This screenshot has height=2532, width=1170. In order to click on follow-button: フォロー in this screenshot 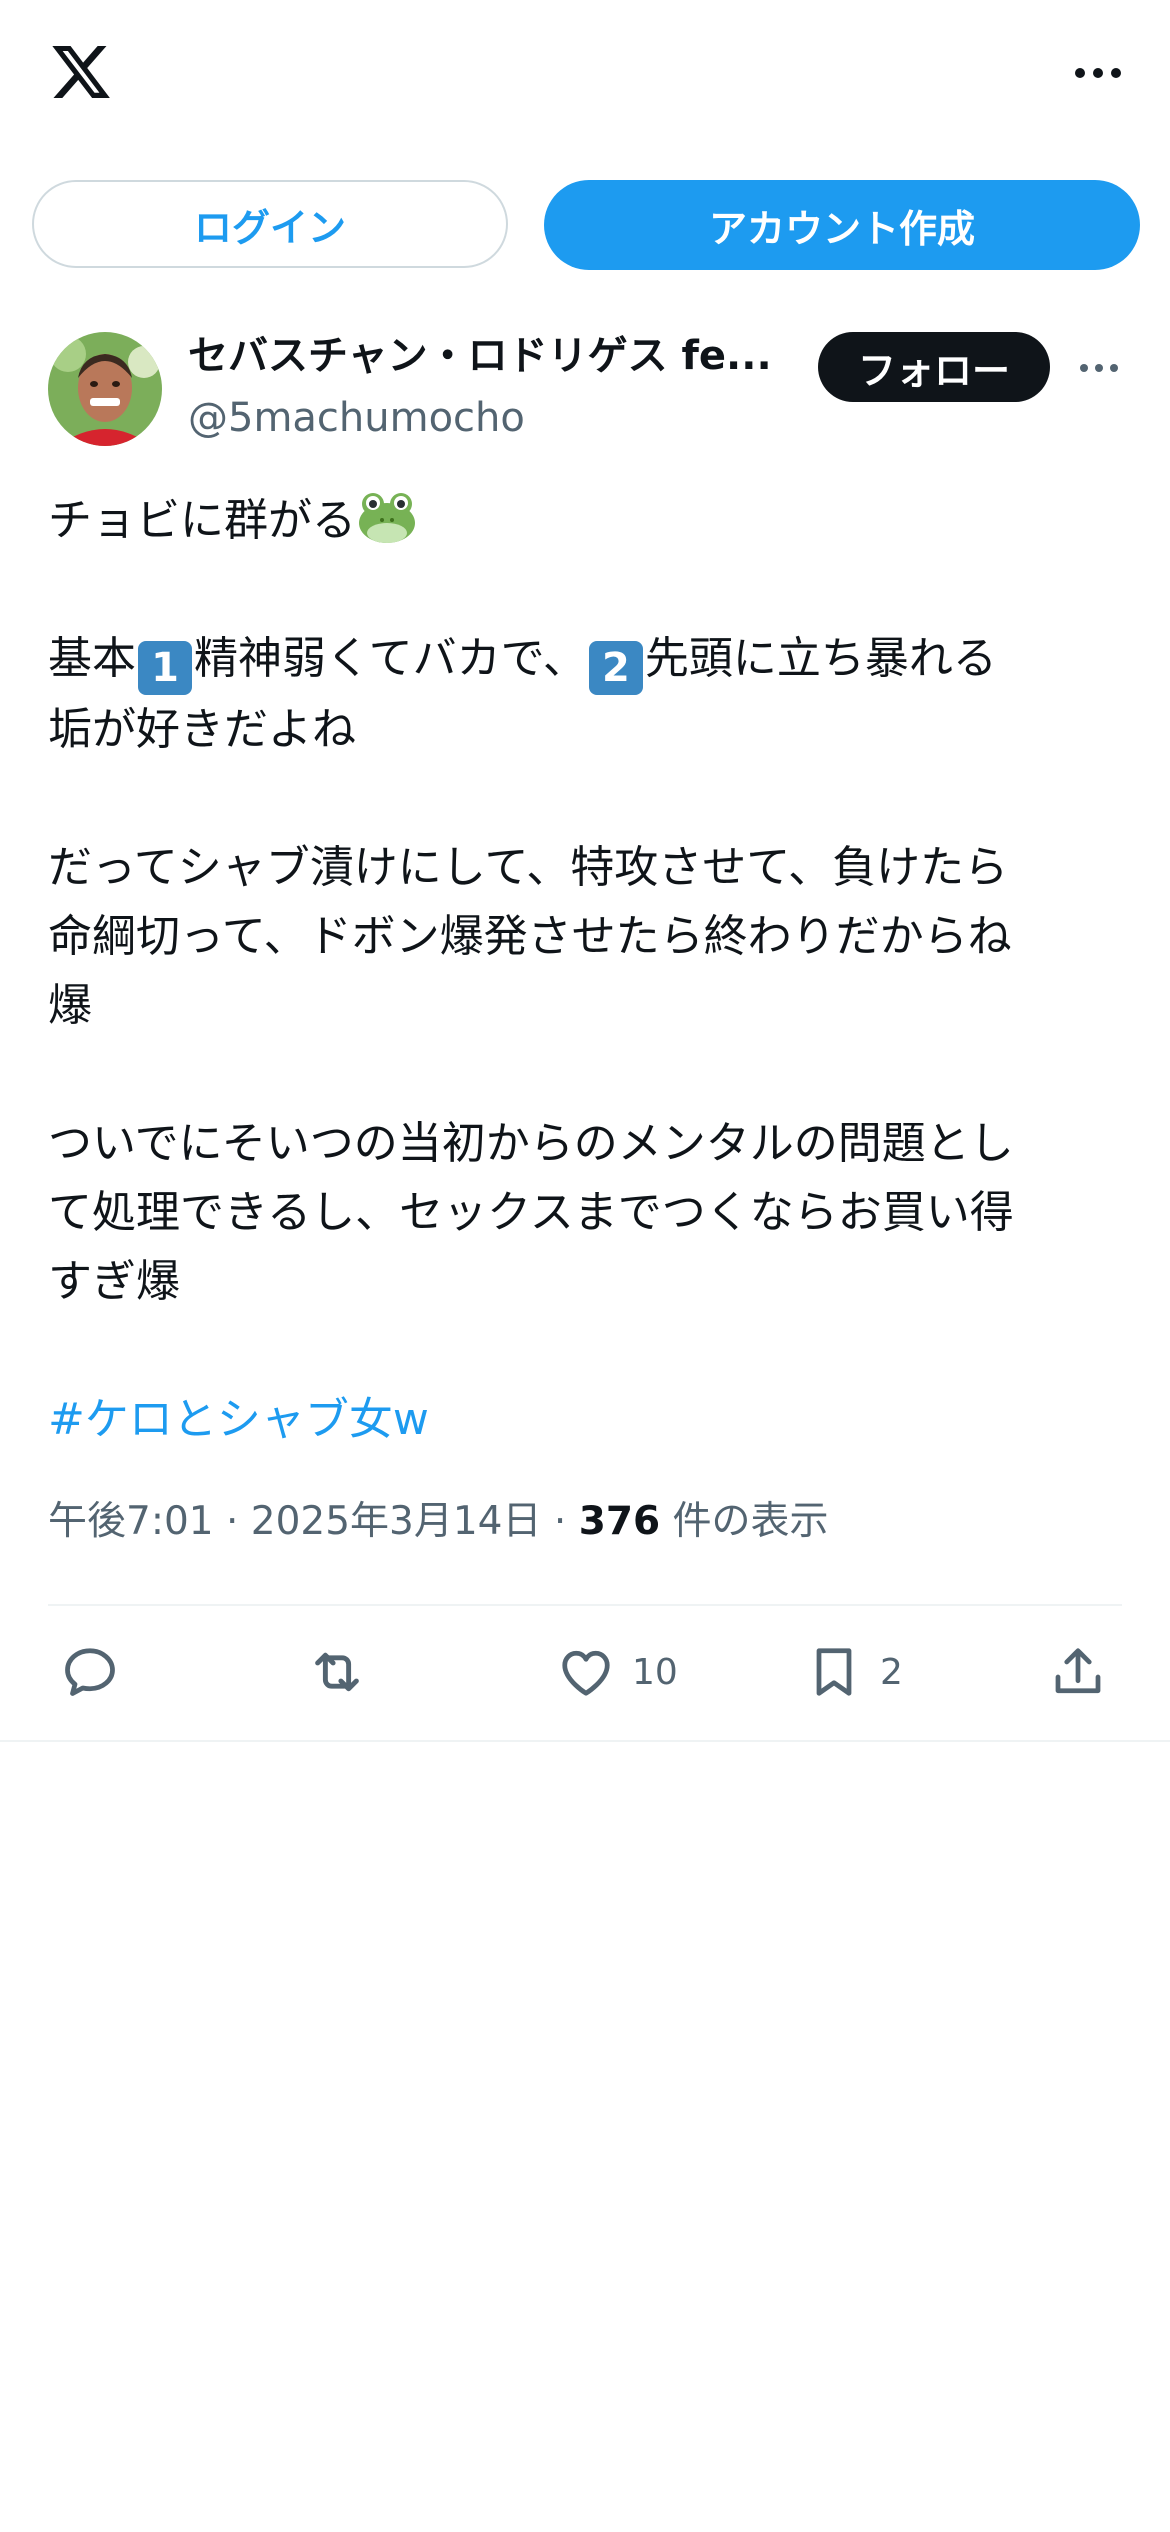, I will do `click(934, 367)`.